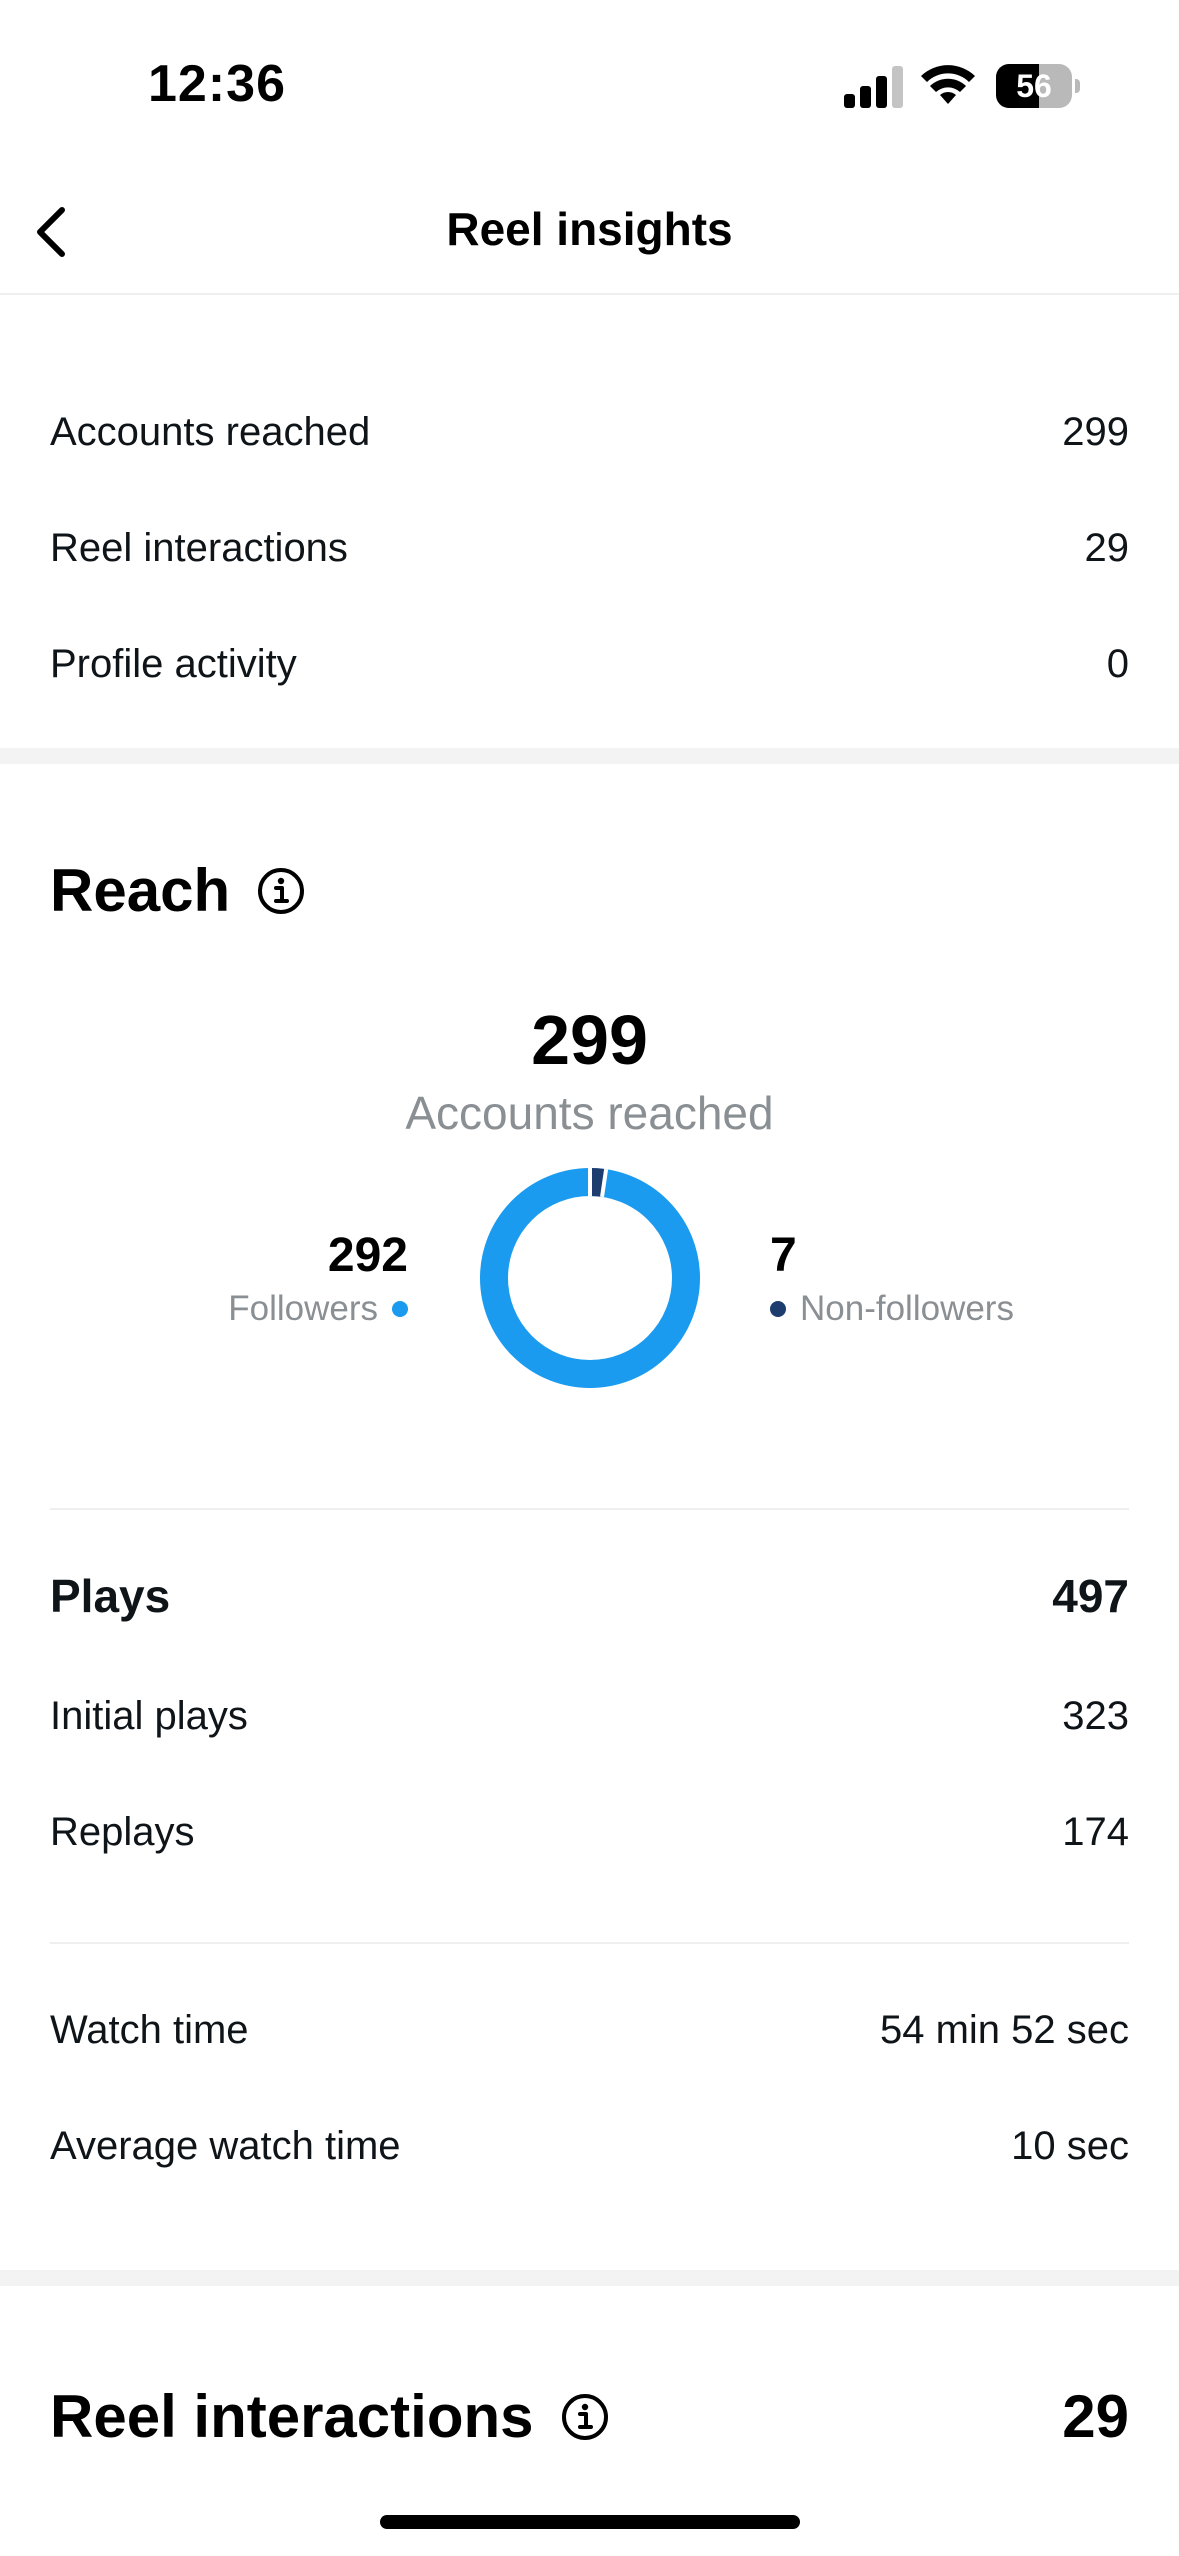  I want to click on watch-value: 54 min 52 sec, so click(1004, 2029).